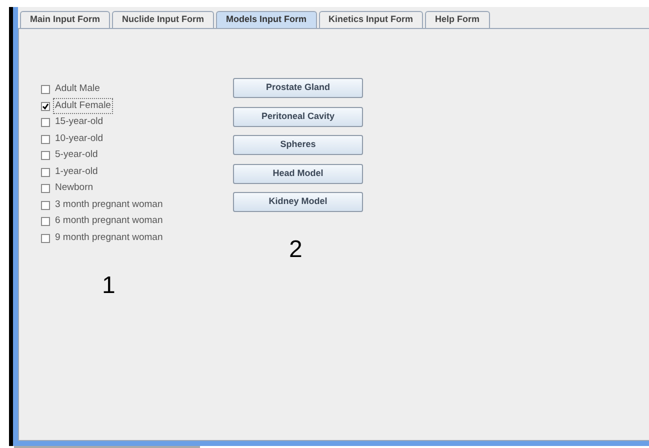 This screenshot has width=649, height=448. I want to click on checkbox-label: 10-year-old, so click(79, 139).